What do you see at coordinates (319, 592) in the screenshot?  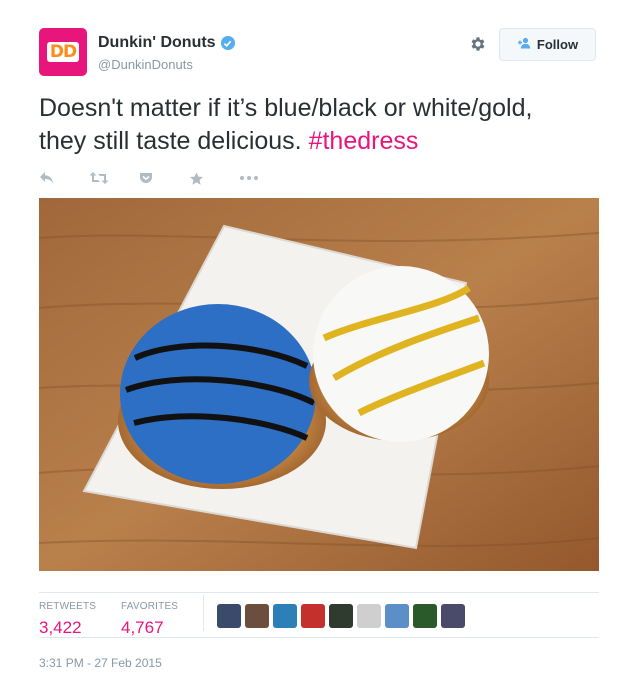 I see `divider-top` at bounding box center [319, 592].